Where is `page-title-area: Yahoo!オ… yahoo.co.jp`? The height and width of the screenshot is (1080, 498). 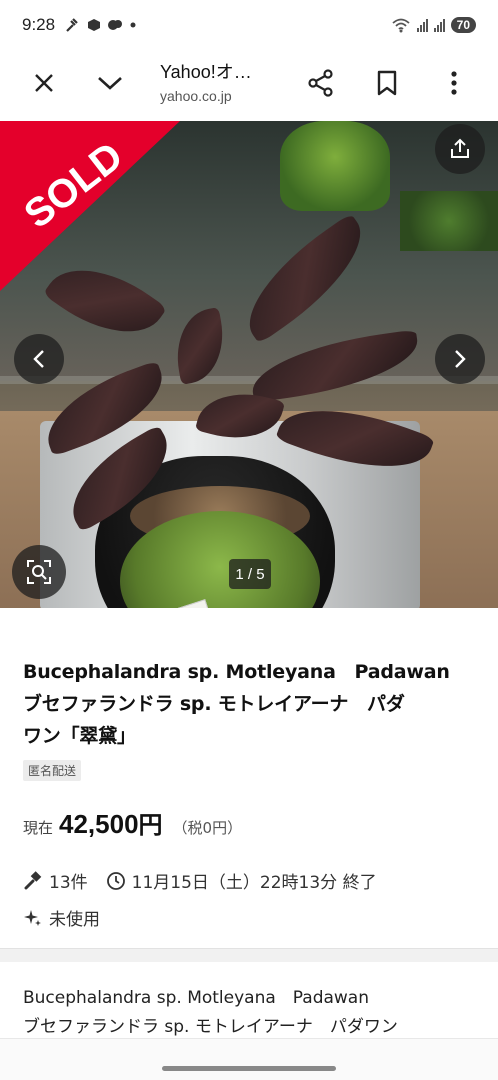
page-title-area: Yahoo!オ… yahoo.co.jp is located at coordinates (225, 81).